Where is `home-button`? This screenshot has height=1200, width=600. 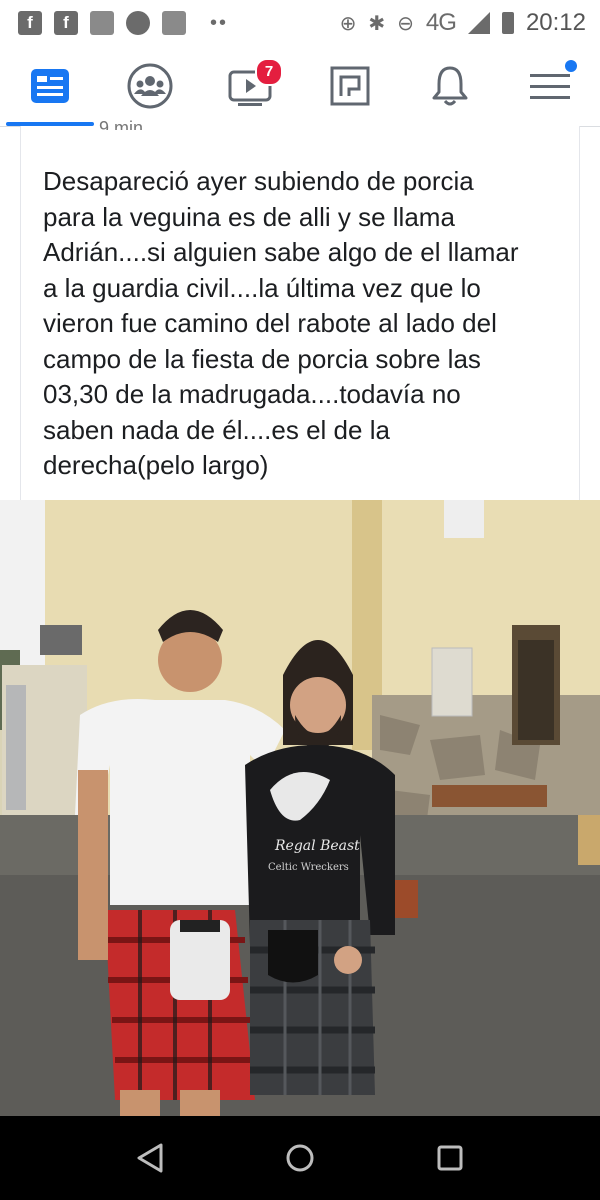
home-button is located at coordinates (300, 1158).